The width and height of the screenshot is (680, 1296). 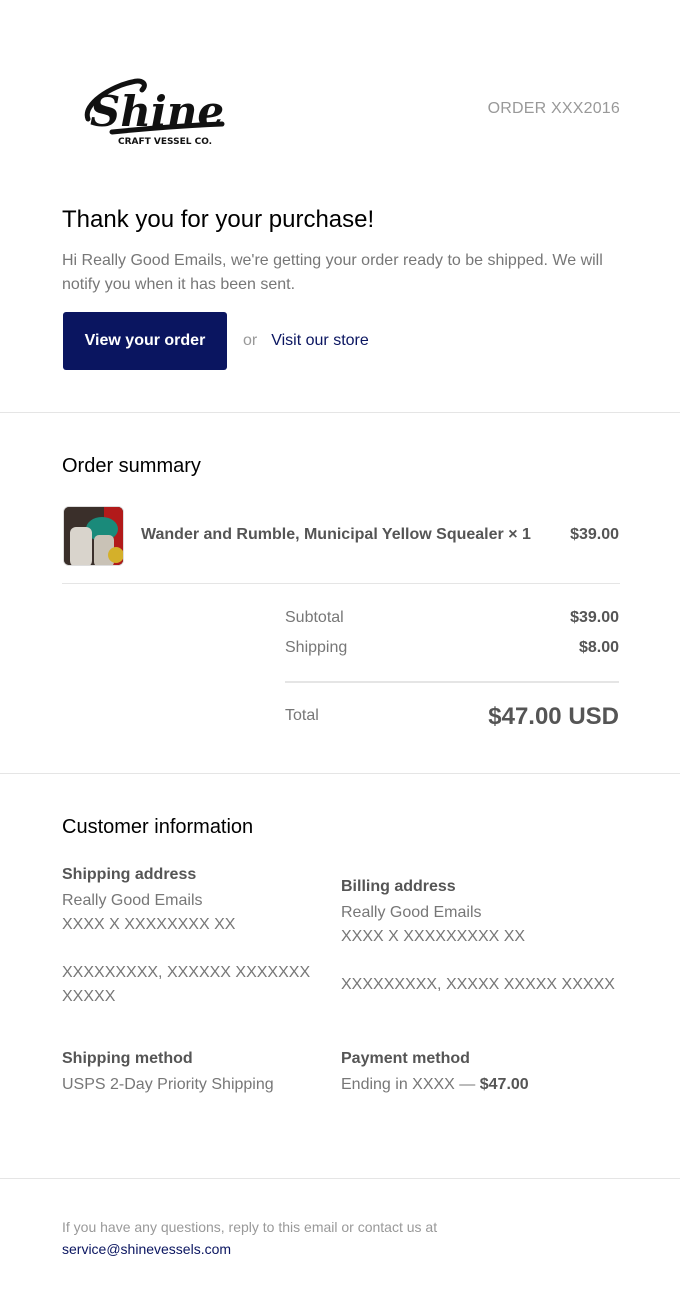 I want to click on payment-method-heading: Payment method, so click(x=405, y=1058).